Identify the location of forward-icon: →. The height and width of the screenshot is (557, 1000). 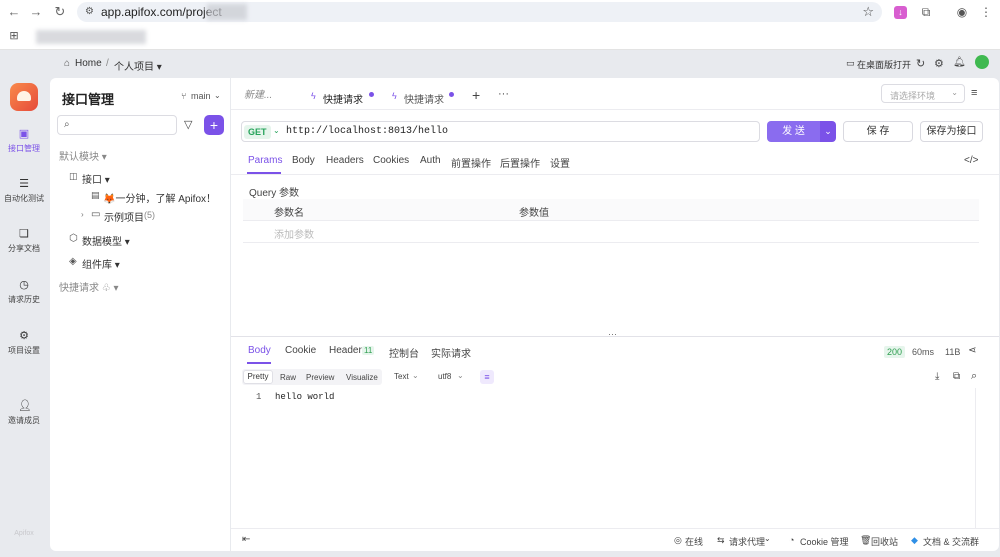
(36, 12).